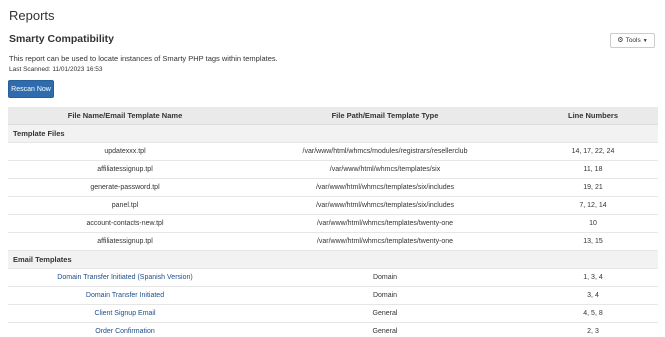 The width and height of the screenshot is (665, 337). I want to click on email-template-cell: Order Confirmation, so click(125, 329).